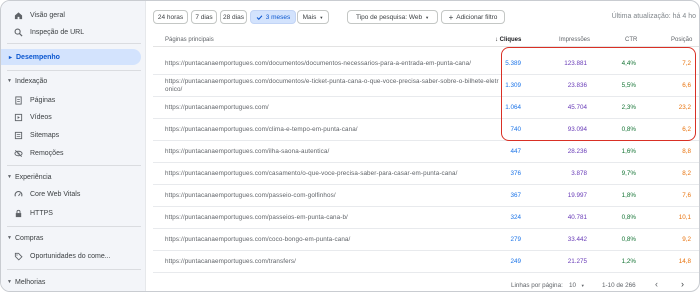  Describe the element at coordinates (628, 261) in the screenshot. I see `ctr-value: 1,2%` at that location.